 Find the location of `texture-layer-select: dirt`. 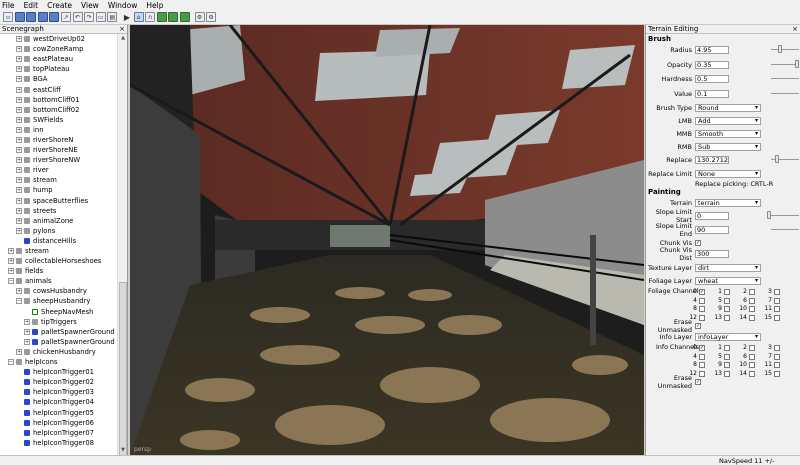

texture-layer-select: dirt is located at coordinates (728, 267).